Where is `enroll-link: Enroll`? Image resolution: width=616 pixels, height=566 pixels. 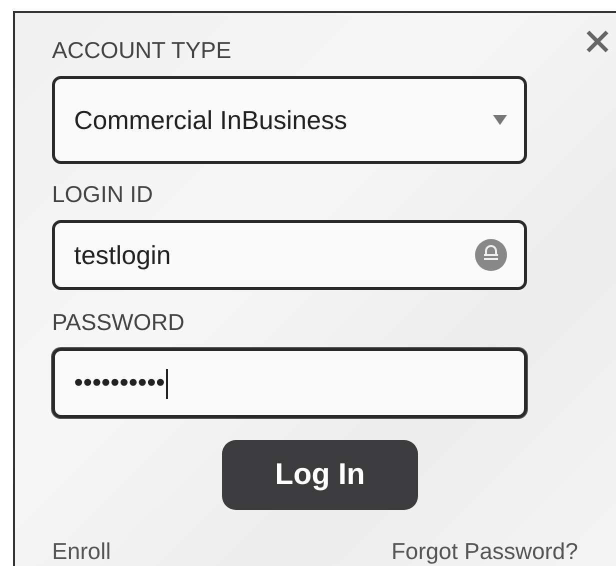
enroll-link: Enroll is located at coordinates (81, 551).